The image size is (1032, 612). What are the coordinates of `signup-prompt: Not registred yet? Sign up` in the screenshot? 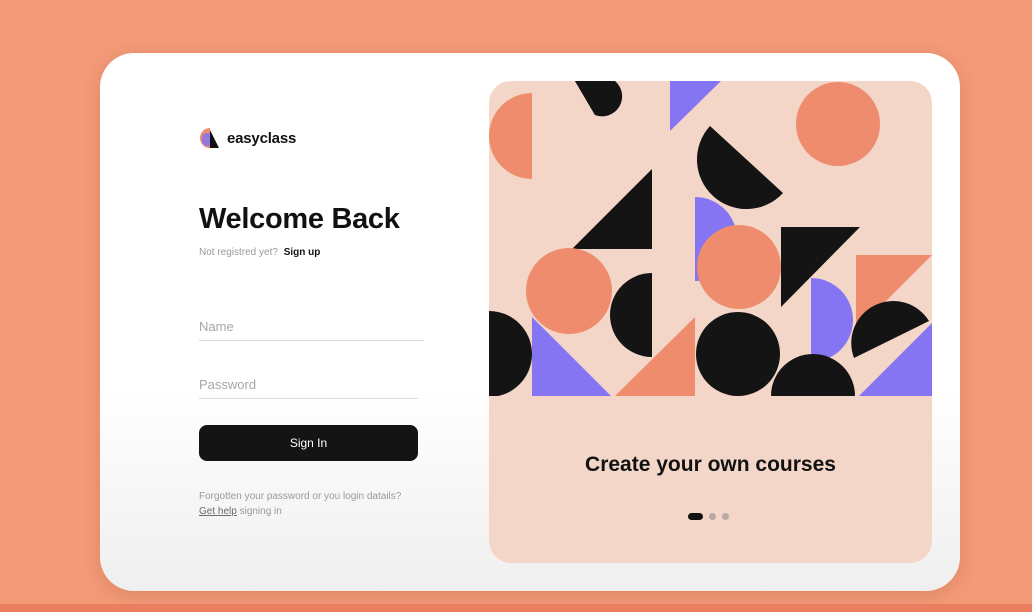 It's located at (259, 252).